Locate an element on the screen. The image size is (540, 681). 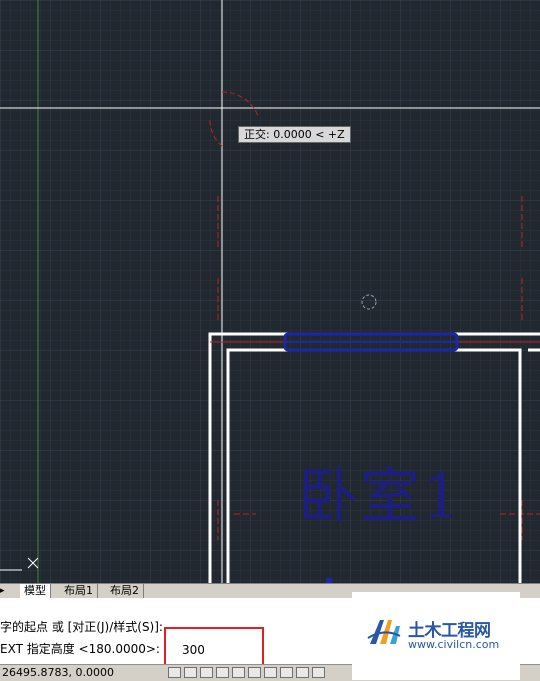
polar-toggle is located at coordinates (222, 672).